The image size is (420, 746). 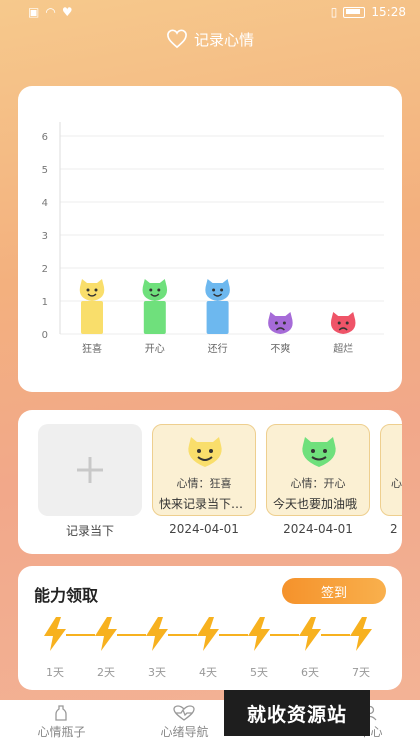 What do you see at coordinates (34, 12) in the screenshot?
I see `sim-icon: ▣` at bounding box center [34, 12].